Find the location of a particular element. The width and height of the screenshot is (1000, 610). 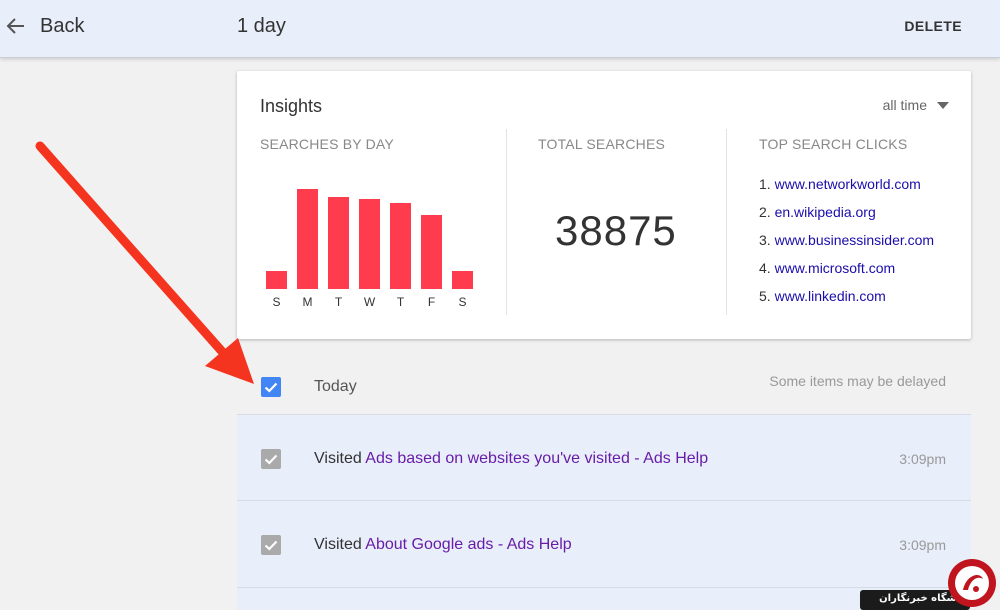

rank-number: 4. is located at coordinates (765, 268).